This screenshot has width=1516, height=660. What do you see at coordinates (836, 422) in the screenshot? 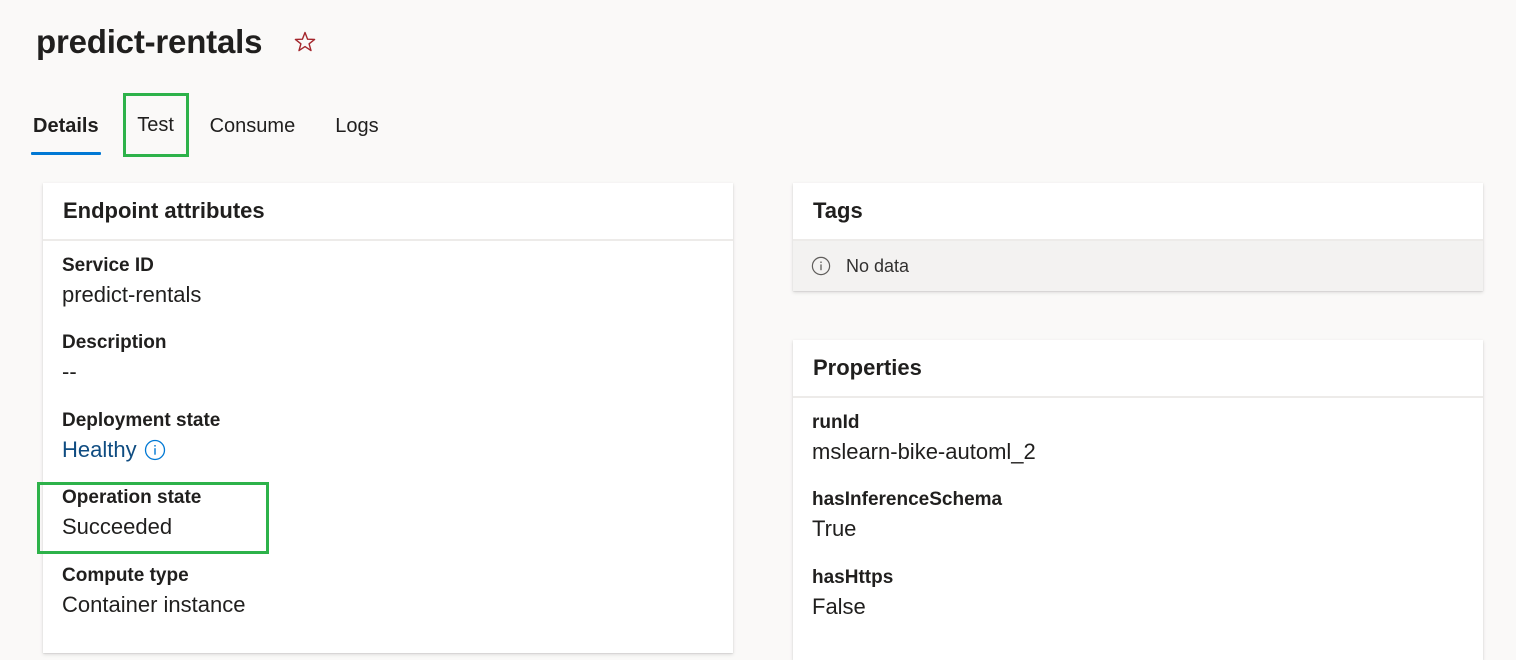
I see `run-id-label: runId` at bounding box center [836, 422].